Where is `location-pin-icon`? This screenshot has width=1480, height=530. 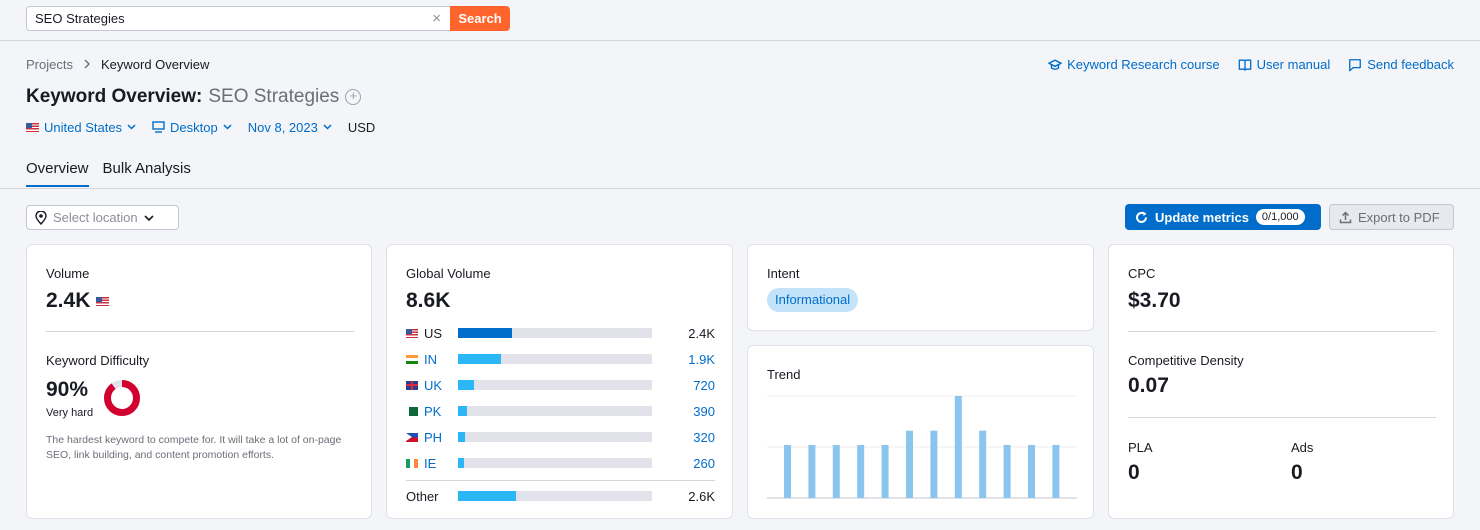
location-pin-icon is located at coordinates (41, 217).